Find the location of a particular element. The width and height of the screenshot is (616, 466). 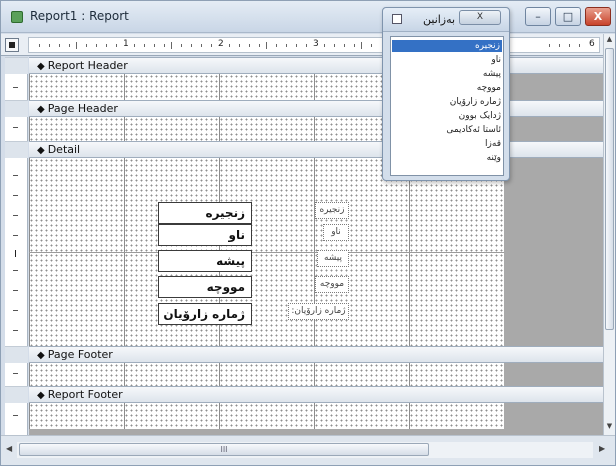

scroll-down-arrow-icon: ▼ is located at coordinates (609, 428).